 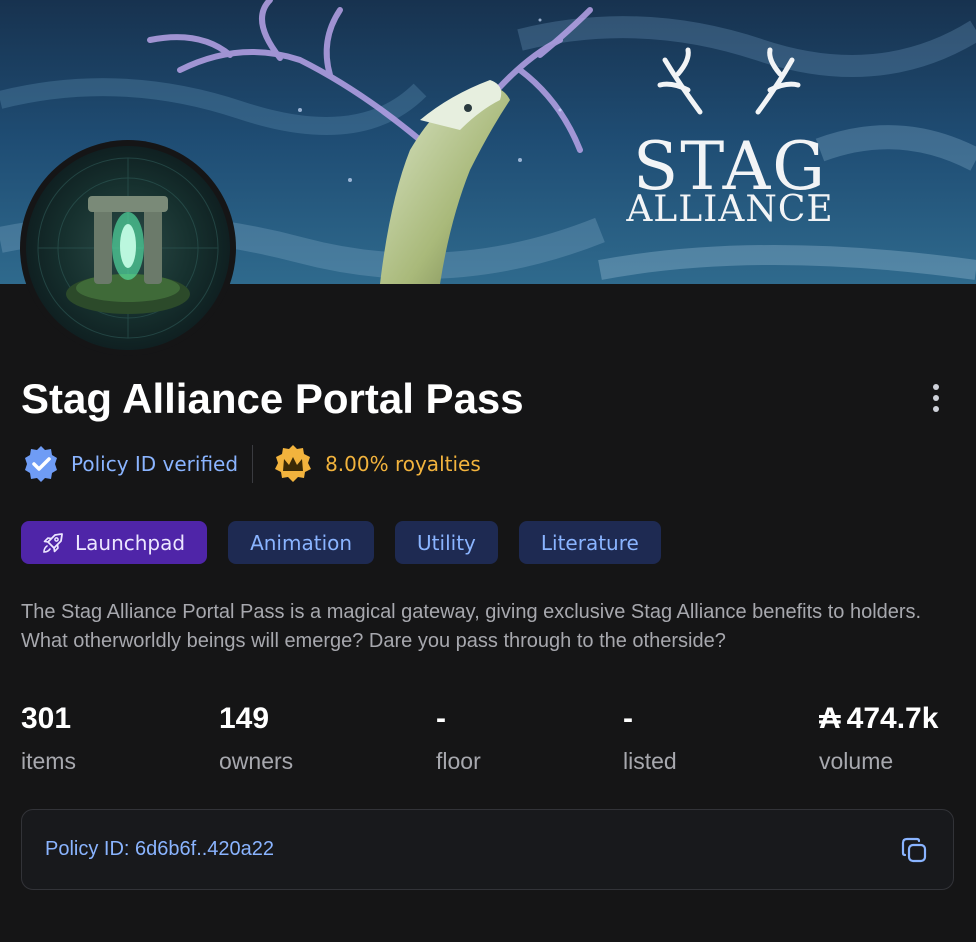 I want to click on copy-icon, so click(x=914, y=850).